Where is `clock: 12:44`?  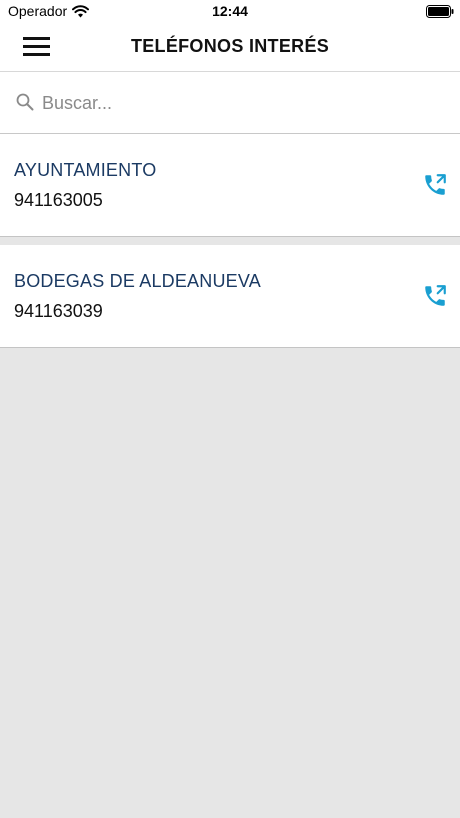 clock: 12:44 is located at coordinates (230, 11).